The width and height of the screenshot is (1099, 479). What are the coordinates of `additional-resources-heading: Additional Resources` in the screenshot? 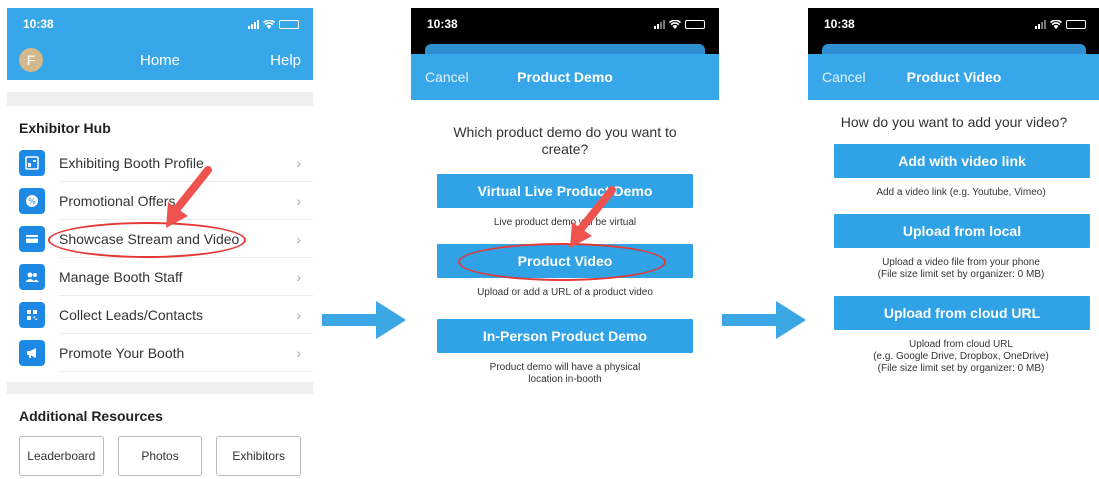 It's located at (91, 416).